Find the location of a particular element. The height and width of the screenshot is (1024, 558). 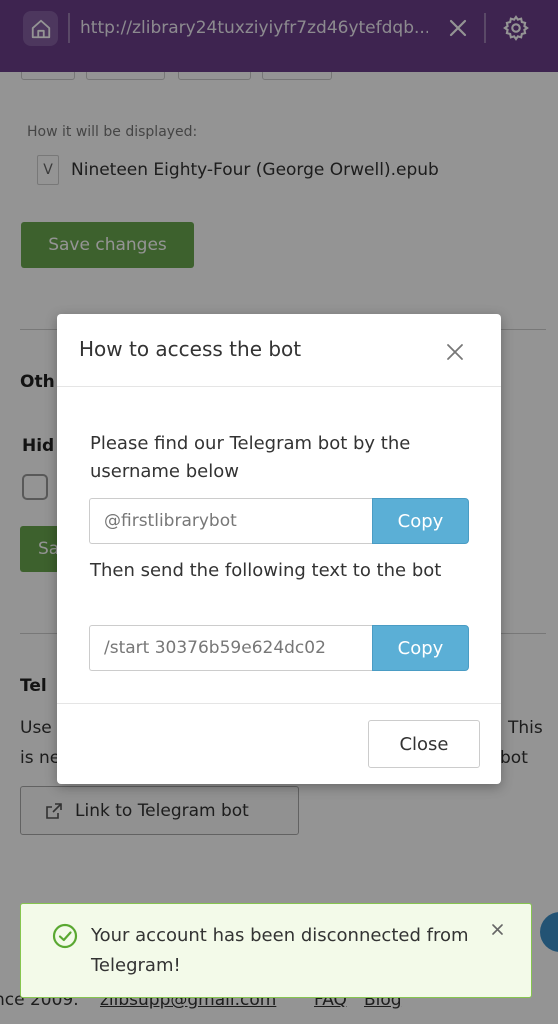

username-field-group: Copy is located at coordinates (279, 521).